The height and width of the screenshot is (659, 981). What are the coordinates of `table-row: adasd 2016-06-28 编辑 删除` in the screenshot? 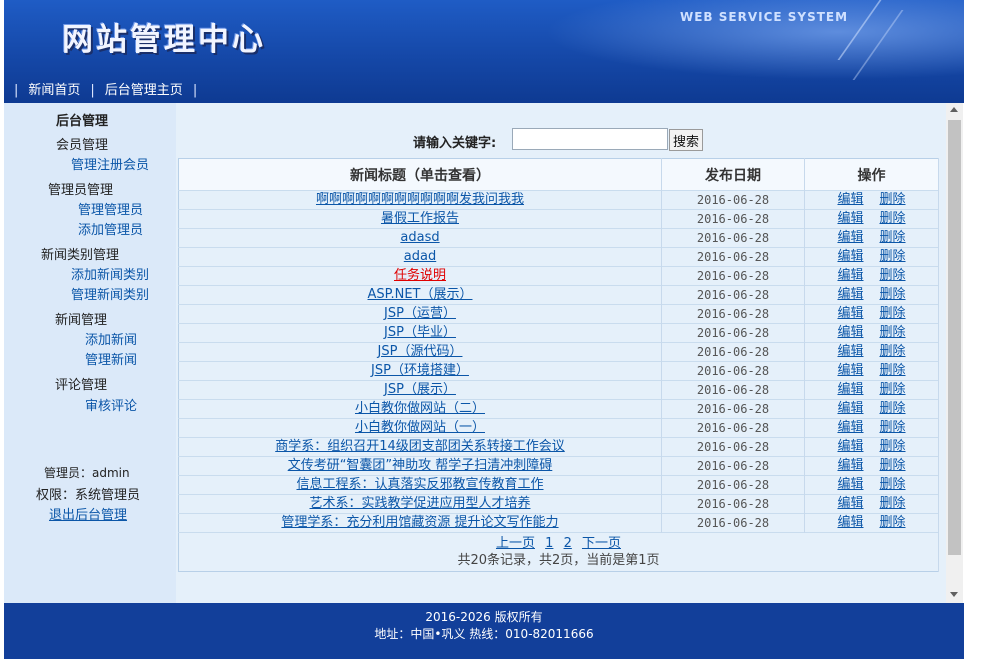 It's located at (558, 238).